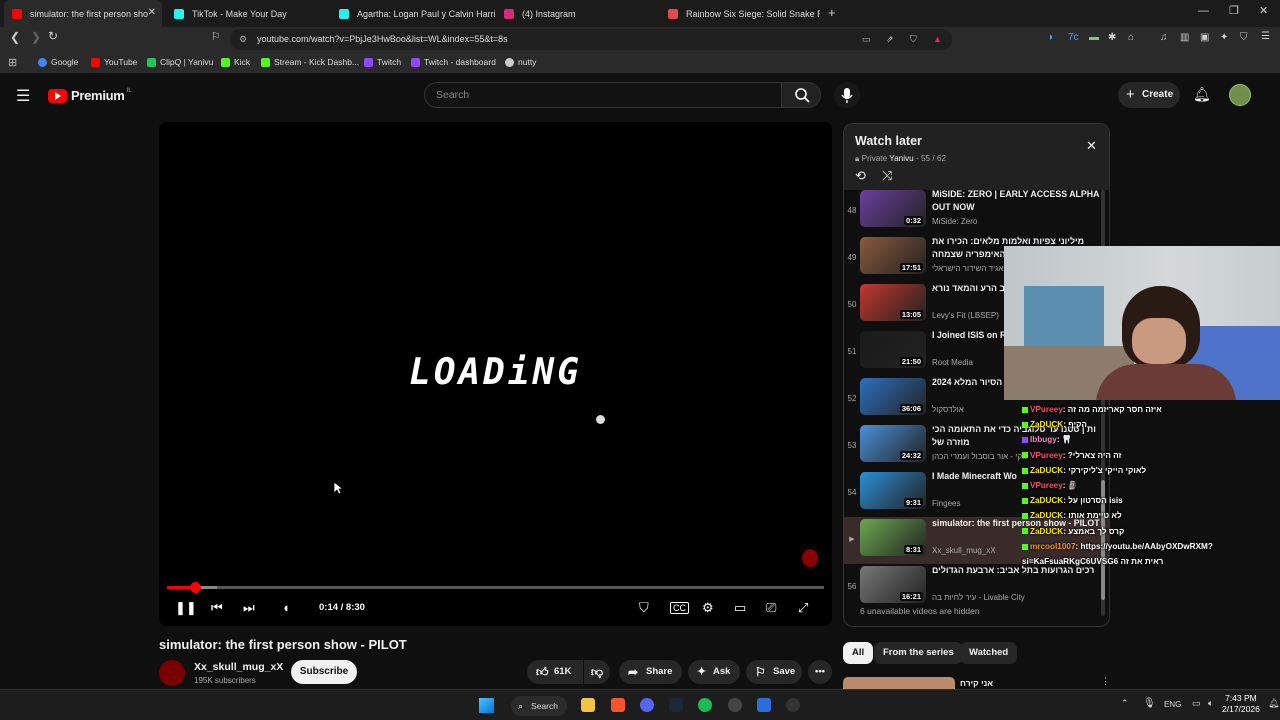 Image resolution: width=1280 pixels, height=720 pixels. What do you see at coordinates (1131, 37) in the screenshot?
I see `extension-icon: ⌂` at bounding box center [1131, 37].